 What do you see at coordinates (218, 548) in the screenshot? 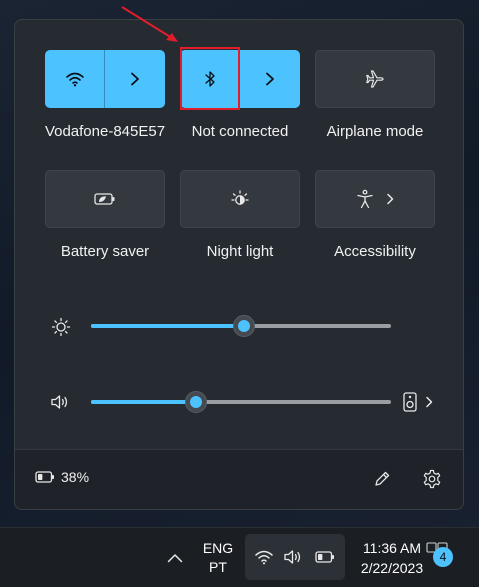
I see `language-line-1: ENG` at bounding box center [218, 548].